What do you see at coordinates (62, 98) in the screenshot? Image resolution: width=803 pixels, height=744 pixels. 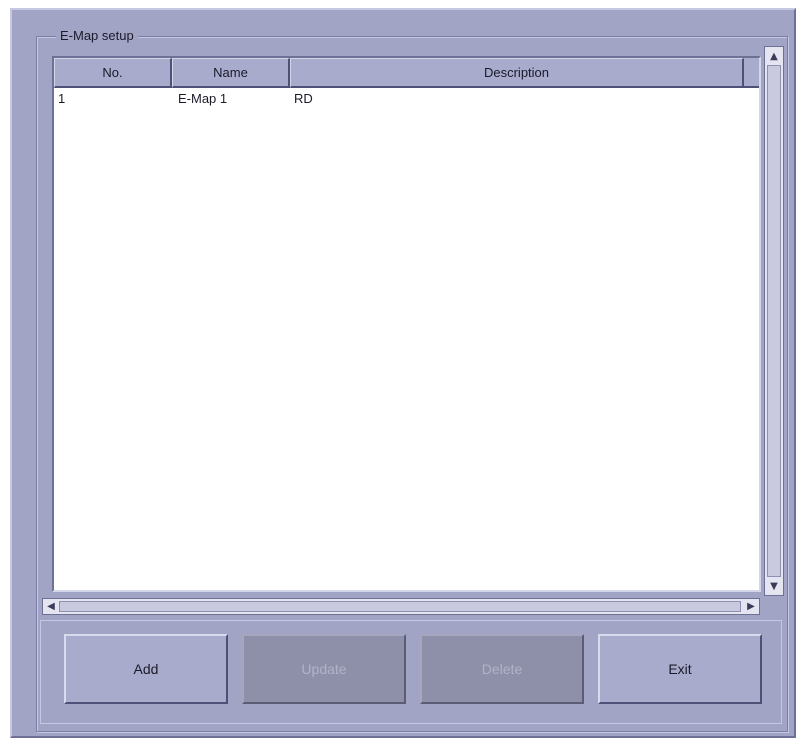 I see `cell-no: 1` at bounding box center [62, 98].